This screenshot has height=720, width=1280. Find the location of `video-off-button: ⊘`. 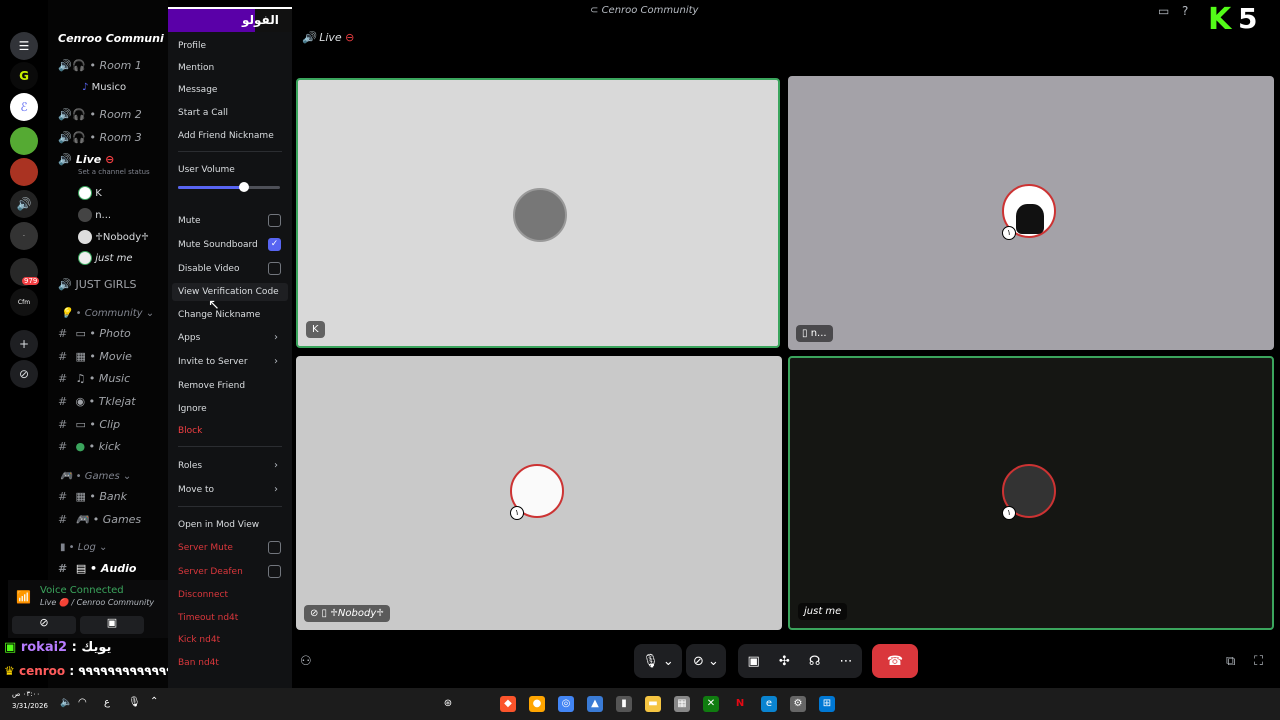

video-off-button: ⊘ is located at coordinates (44, 625).